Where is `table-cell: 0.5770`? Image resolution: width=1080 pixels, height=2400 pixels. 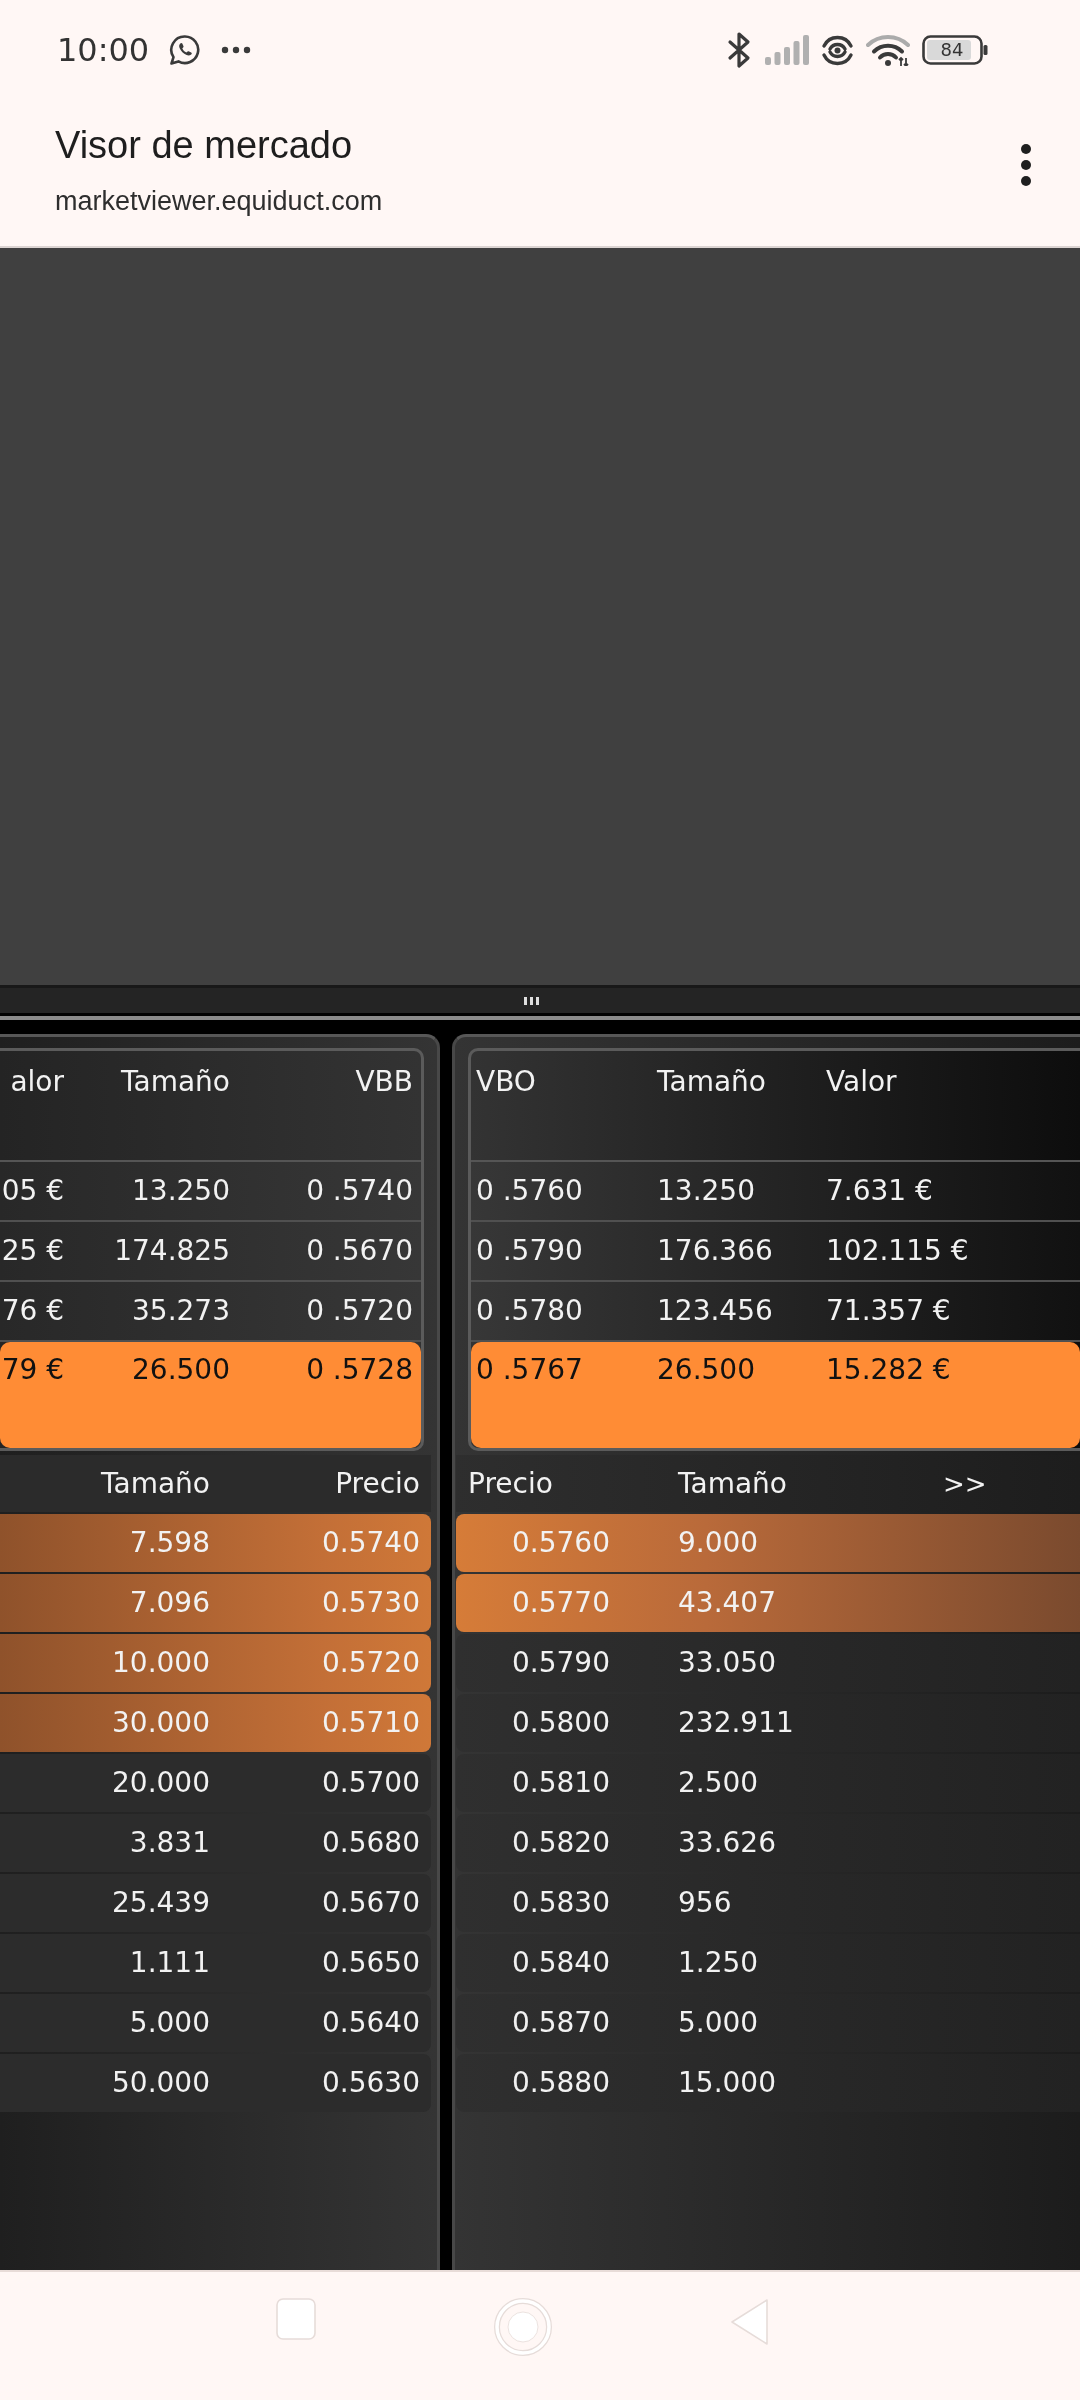
table-cell: 0.5770 is located at coordinates (561, 1603).